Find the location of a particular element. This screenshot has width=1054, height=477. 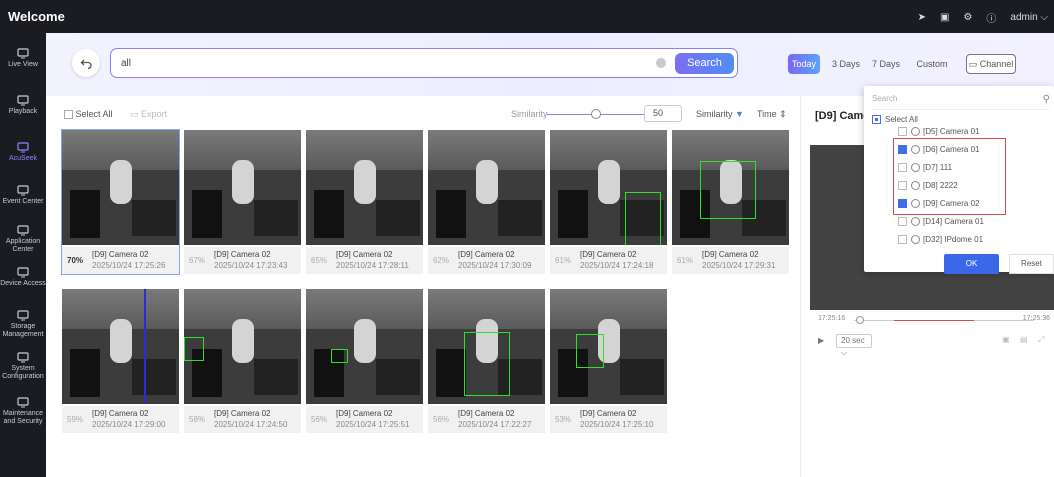

storage-icon is located at coordinates (23, 315).